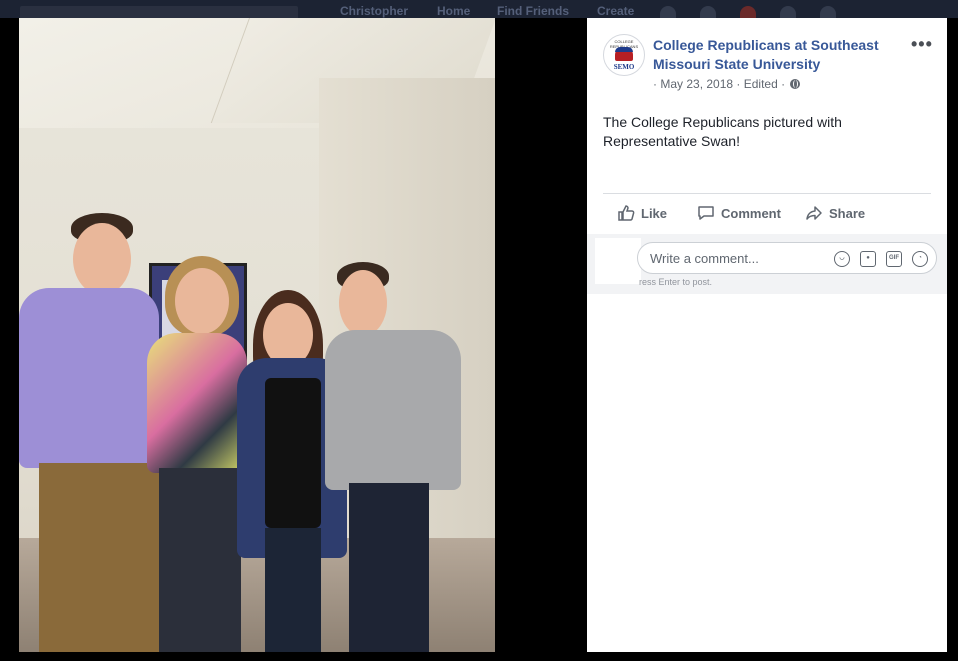  What do you see at coordinates (814, 213) in the screenshot?
I see `share-icon` at bounding box center [814, 213].